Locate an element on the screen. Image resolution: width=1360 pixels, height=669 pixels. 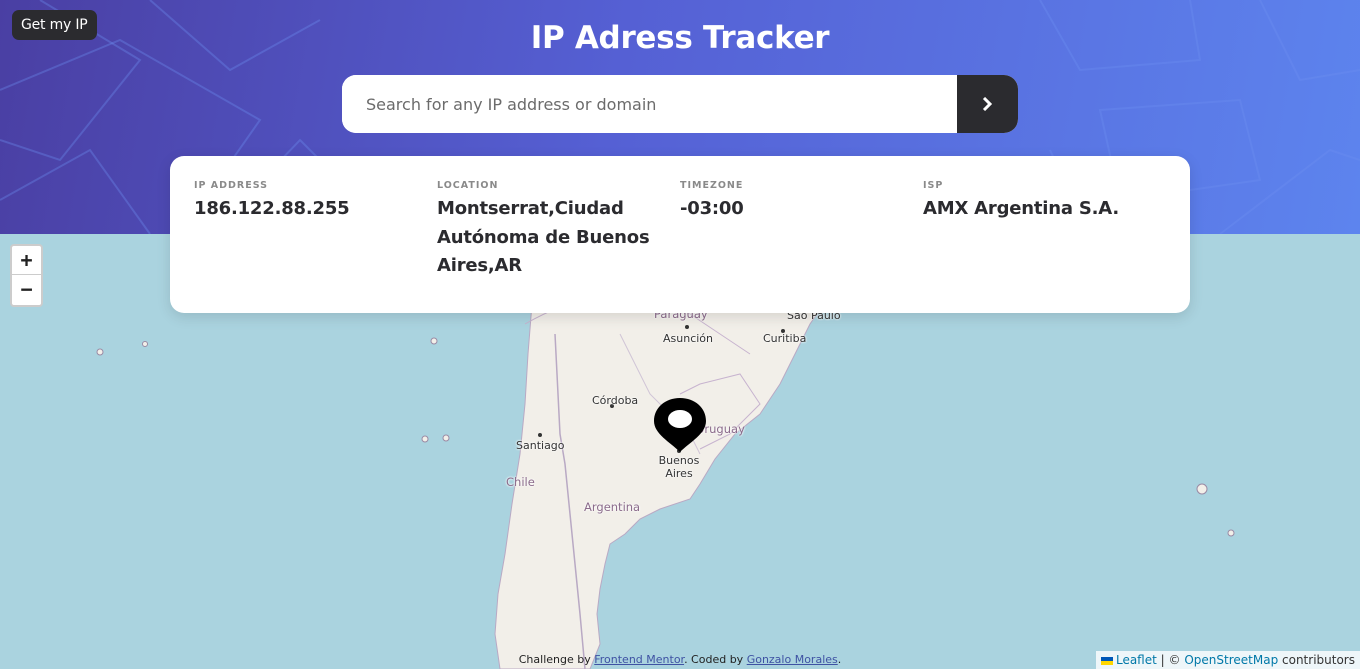
map-label-buenos-aires-line1: Buenos is located at coordinates (679, 460).